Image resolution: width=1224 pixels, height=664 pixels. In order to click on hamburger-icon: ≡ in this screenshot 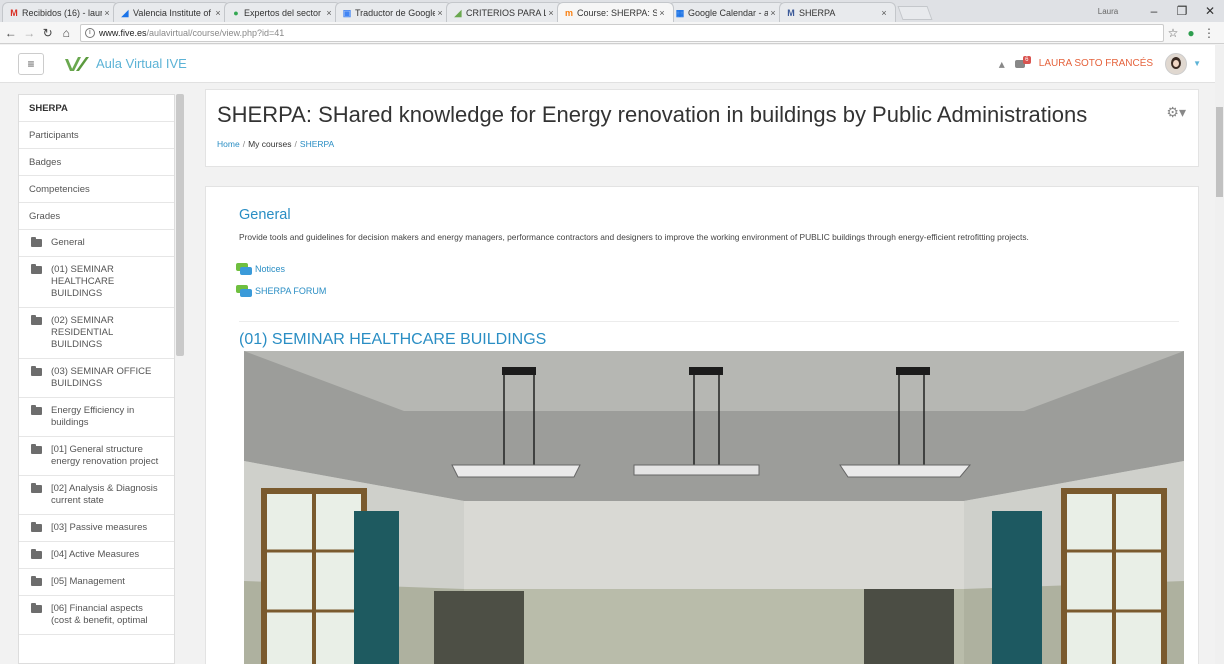, I will do `click(31, 63)`.